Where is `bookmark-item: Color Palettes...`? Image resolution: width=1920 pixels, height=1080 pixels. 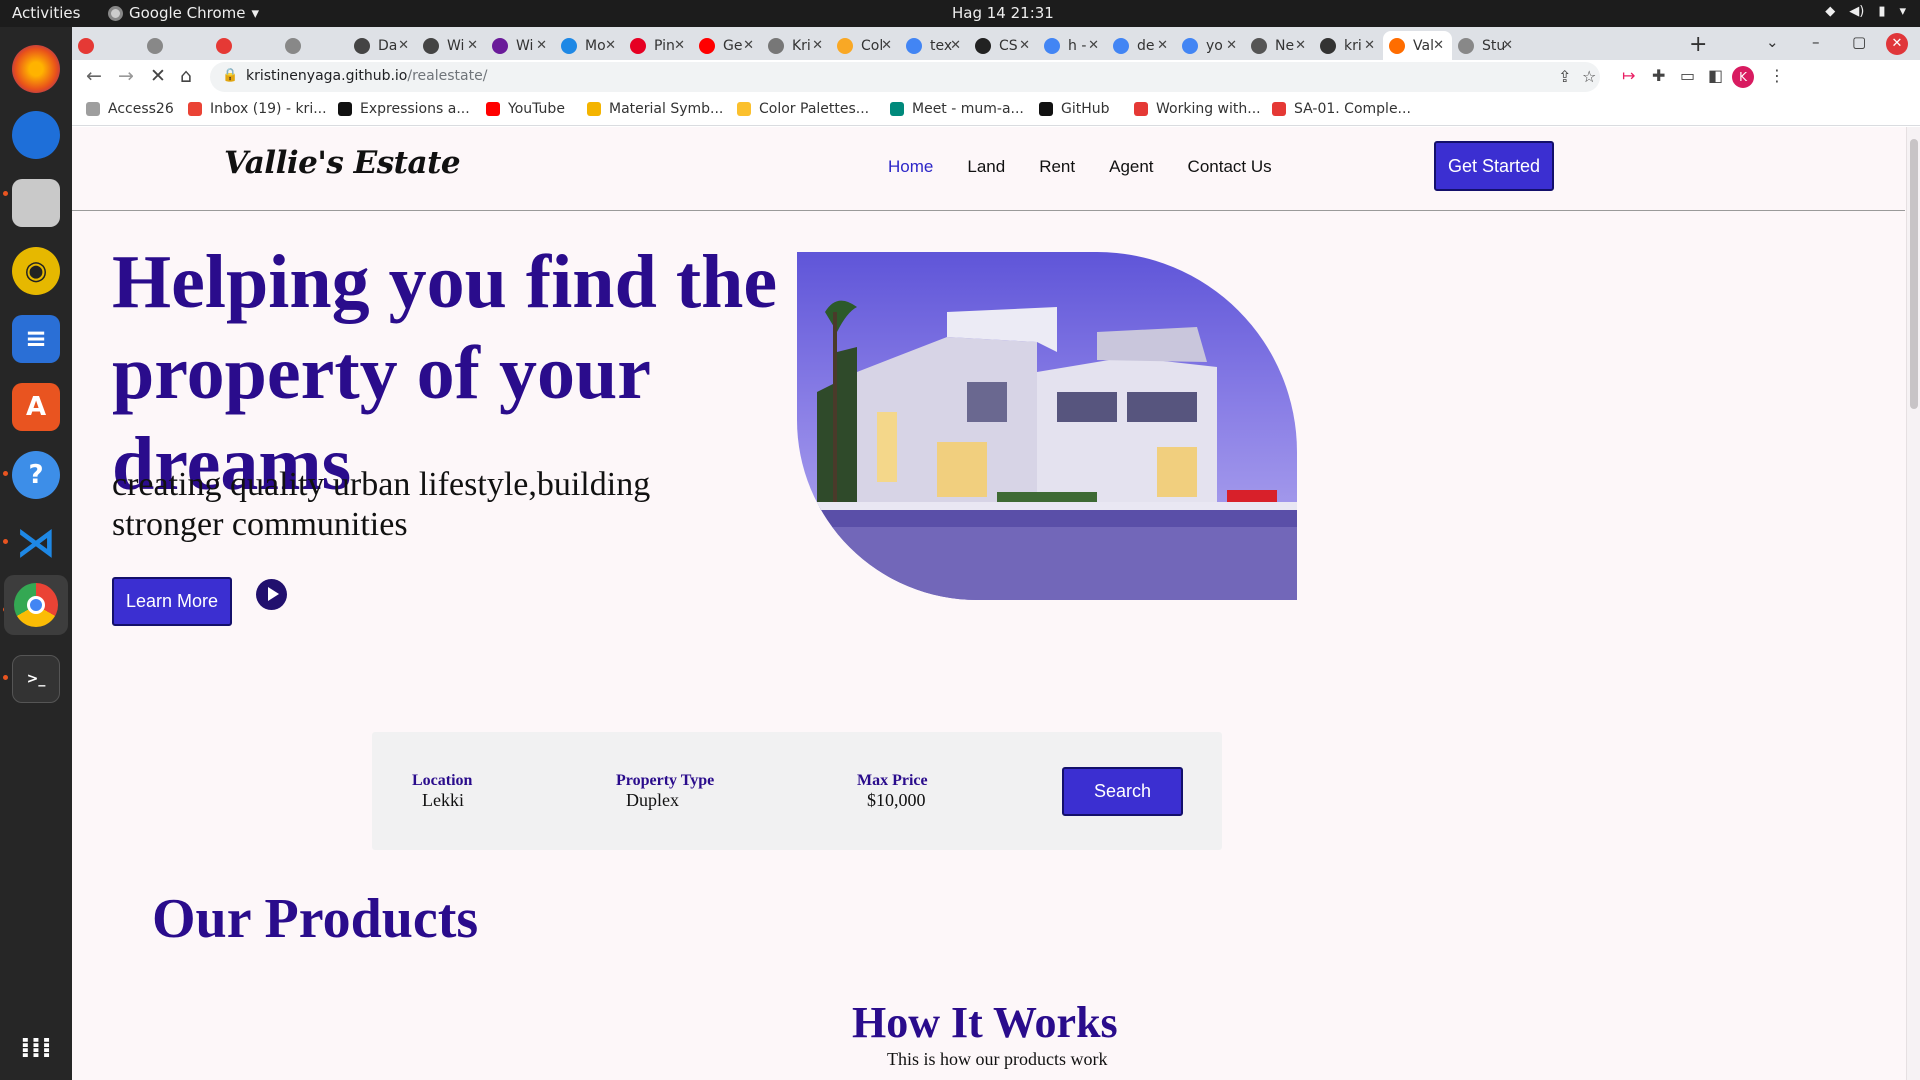 bookmark-item: Color Palettes... is located at coordinates (803, 109).